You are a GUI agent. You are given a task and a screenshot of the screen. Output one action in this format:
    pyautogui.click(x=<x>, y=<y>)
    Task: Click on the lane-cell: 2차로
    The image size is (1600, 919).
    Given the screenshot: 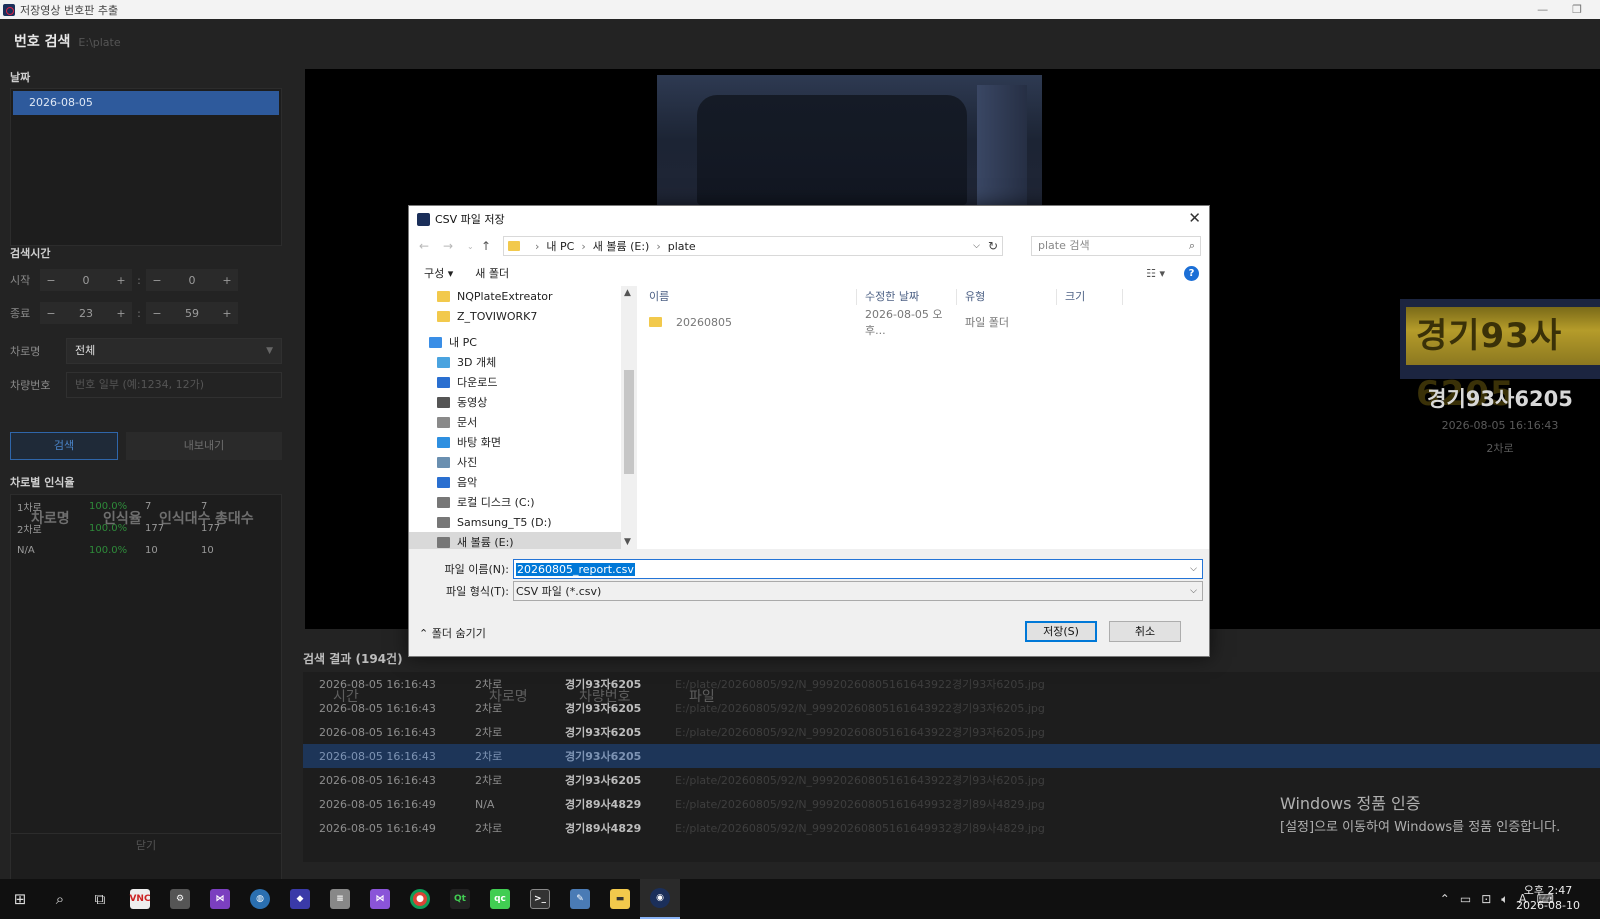 What is the action you would take?
    pyautogui.click(x=489, y=732)
    